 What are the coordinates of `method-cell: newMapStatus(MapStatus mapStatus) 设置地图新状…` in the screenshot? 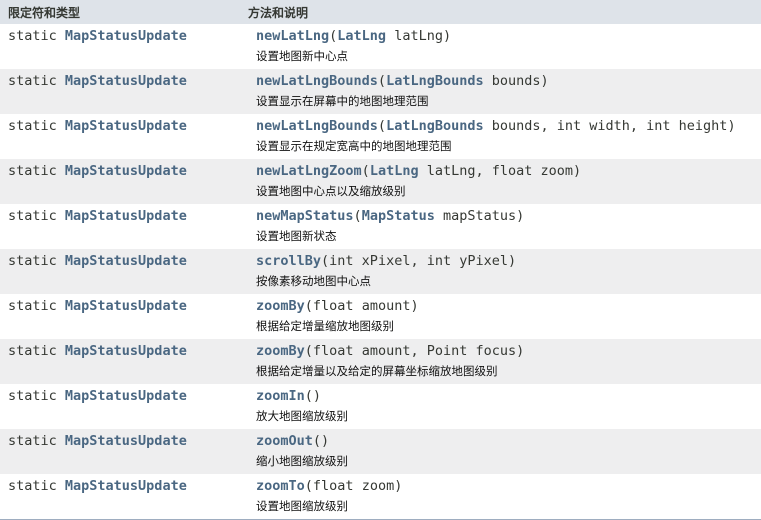 It's located at (508, 226).